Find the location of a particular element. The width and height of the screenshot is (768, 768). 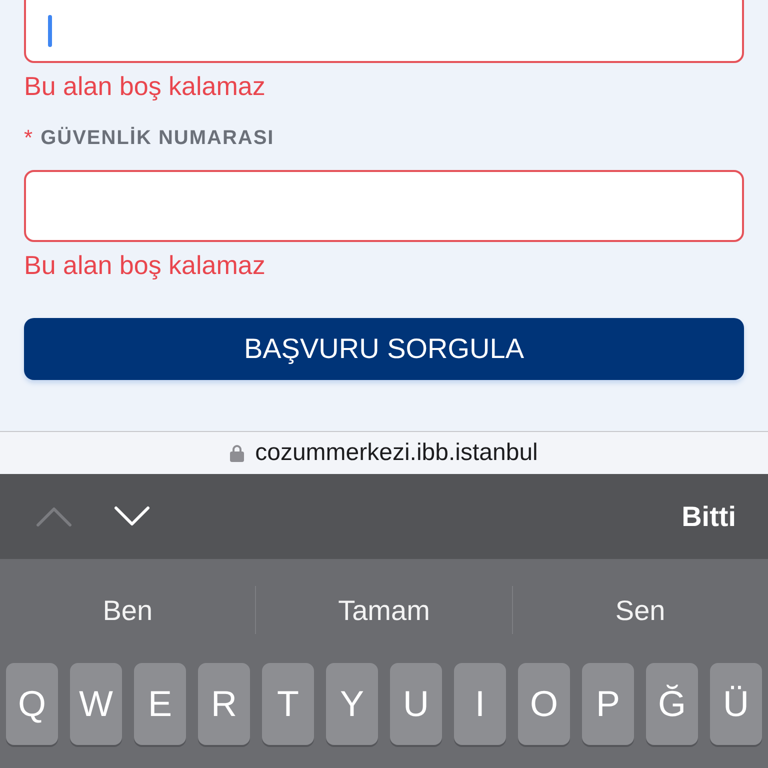

suggestion-item: Sen is located at coordinates (640, 611).